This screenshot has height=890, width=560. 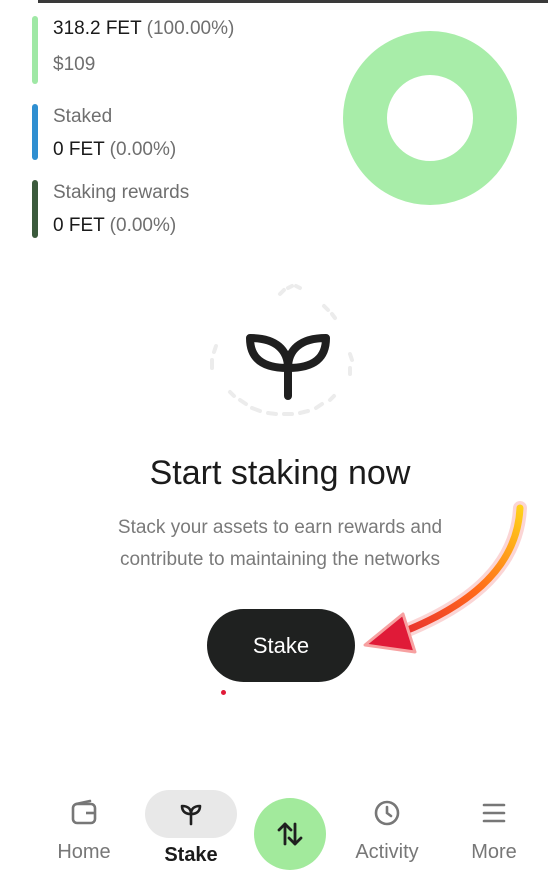 I want to click on available-usd: $109, so click(x=74, y=64).